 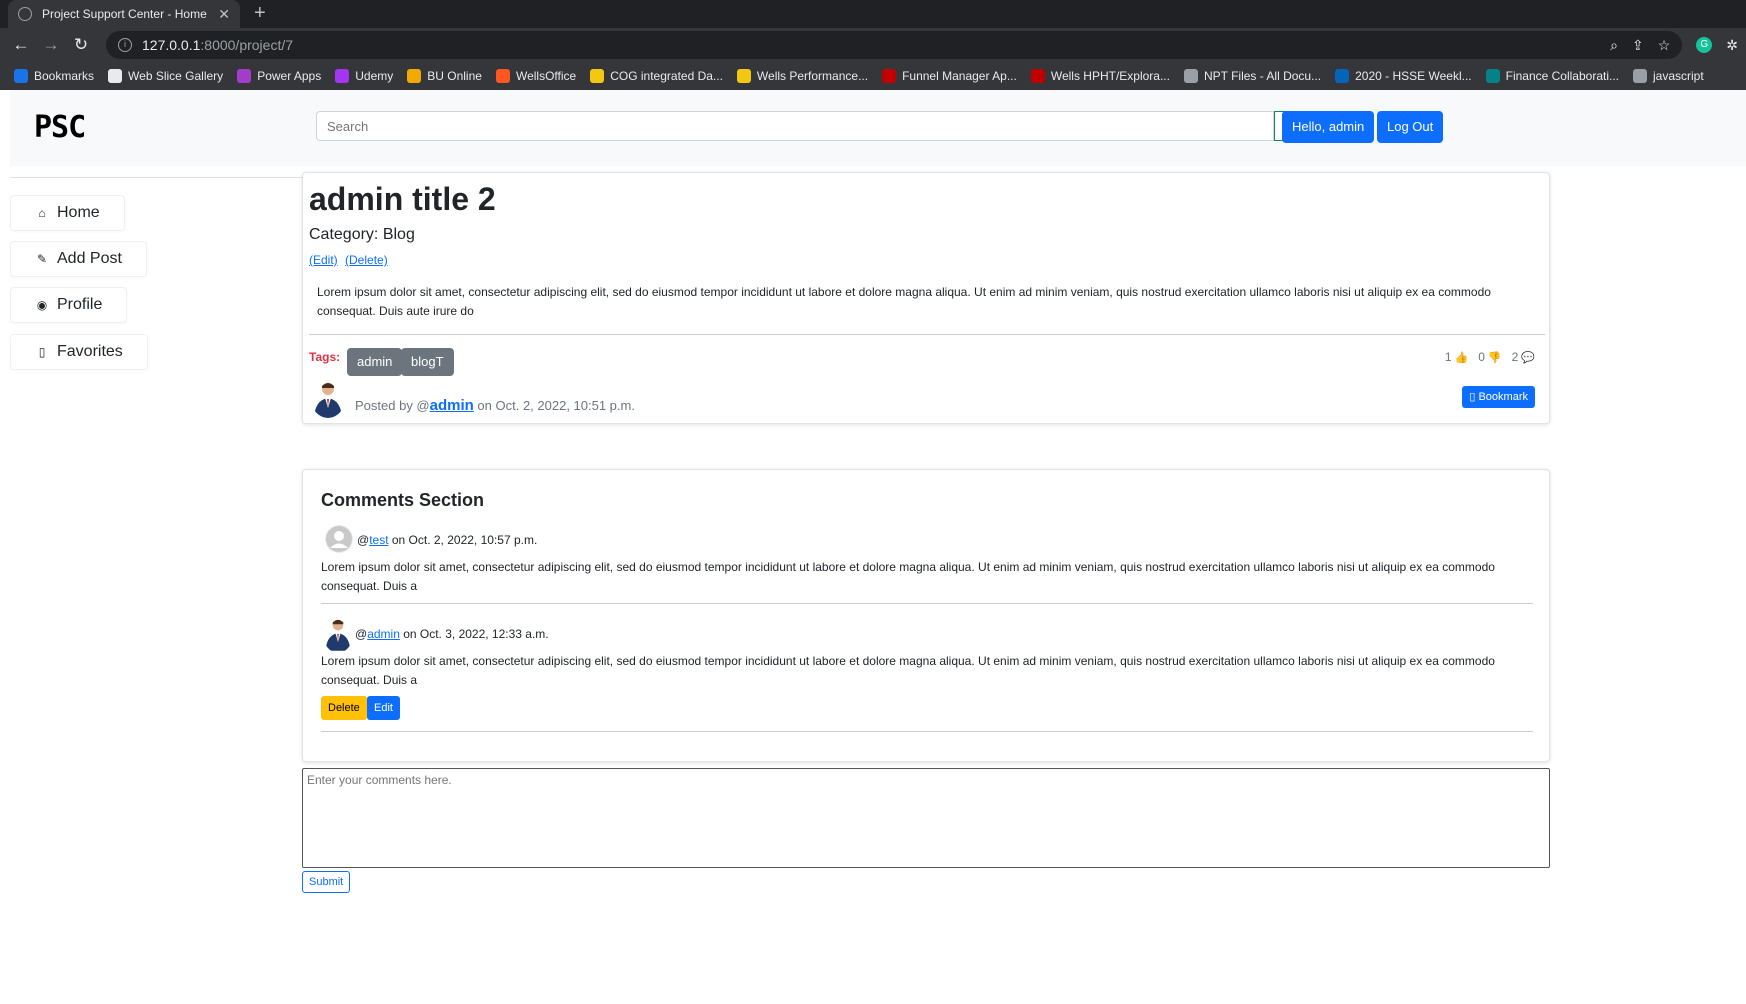 What do you see at coordinates (21, 45) in the screenshot?
I see `back-icon: ←` at bounding box center [21, 45].